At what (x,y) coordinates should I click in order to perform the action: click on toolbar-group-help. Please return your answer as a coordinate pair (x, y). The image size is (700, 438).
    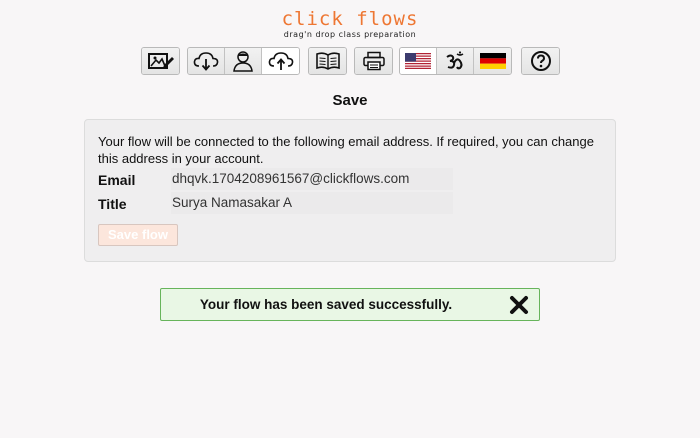
    Looking at the image, I should click on (540, 61).